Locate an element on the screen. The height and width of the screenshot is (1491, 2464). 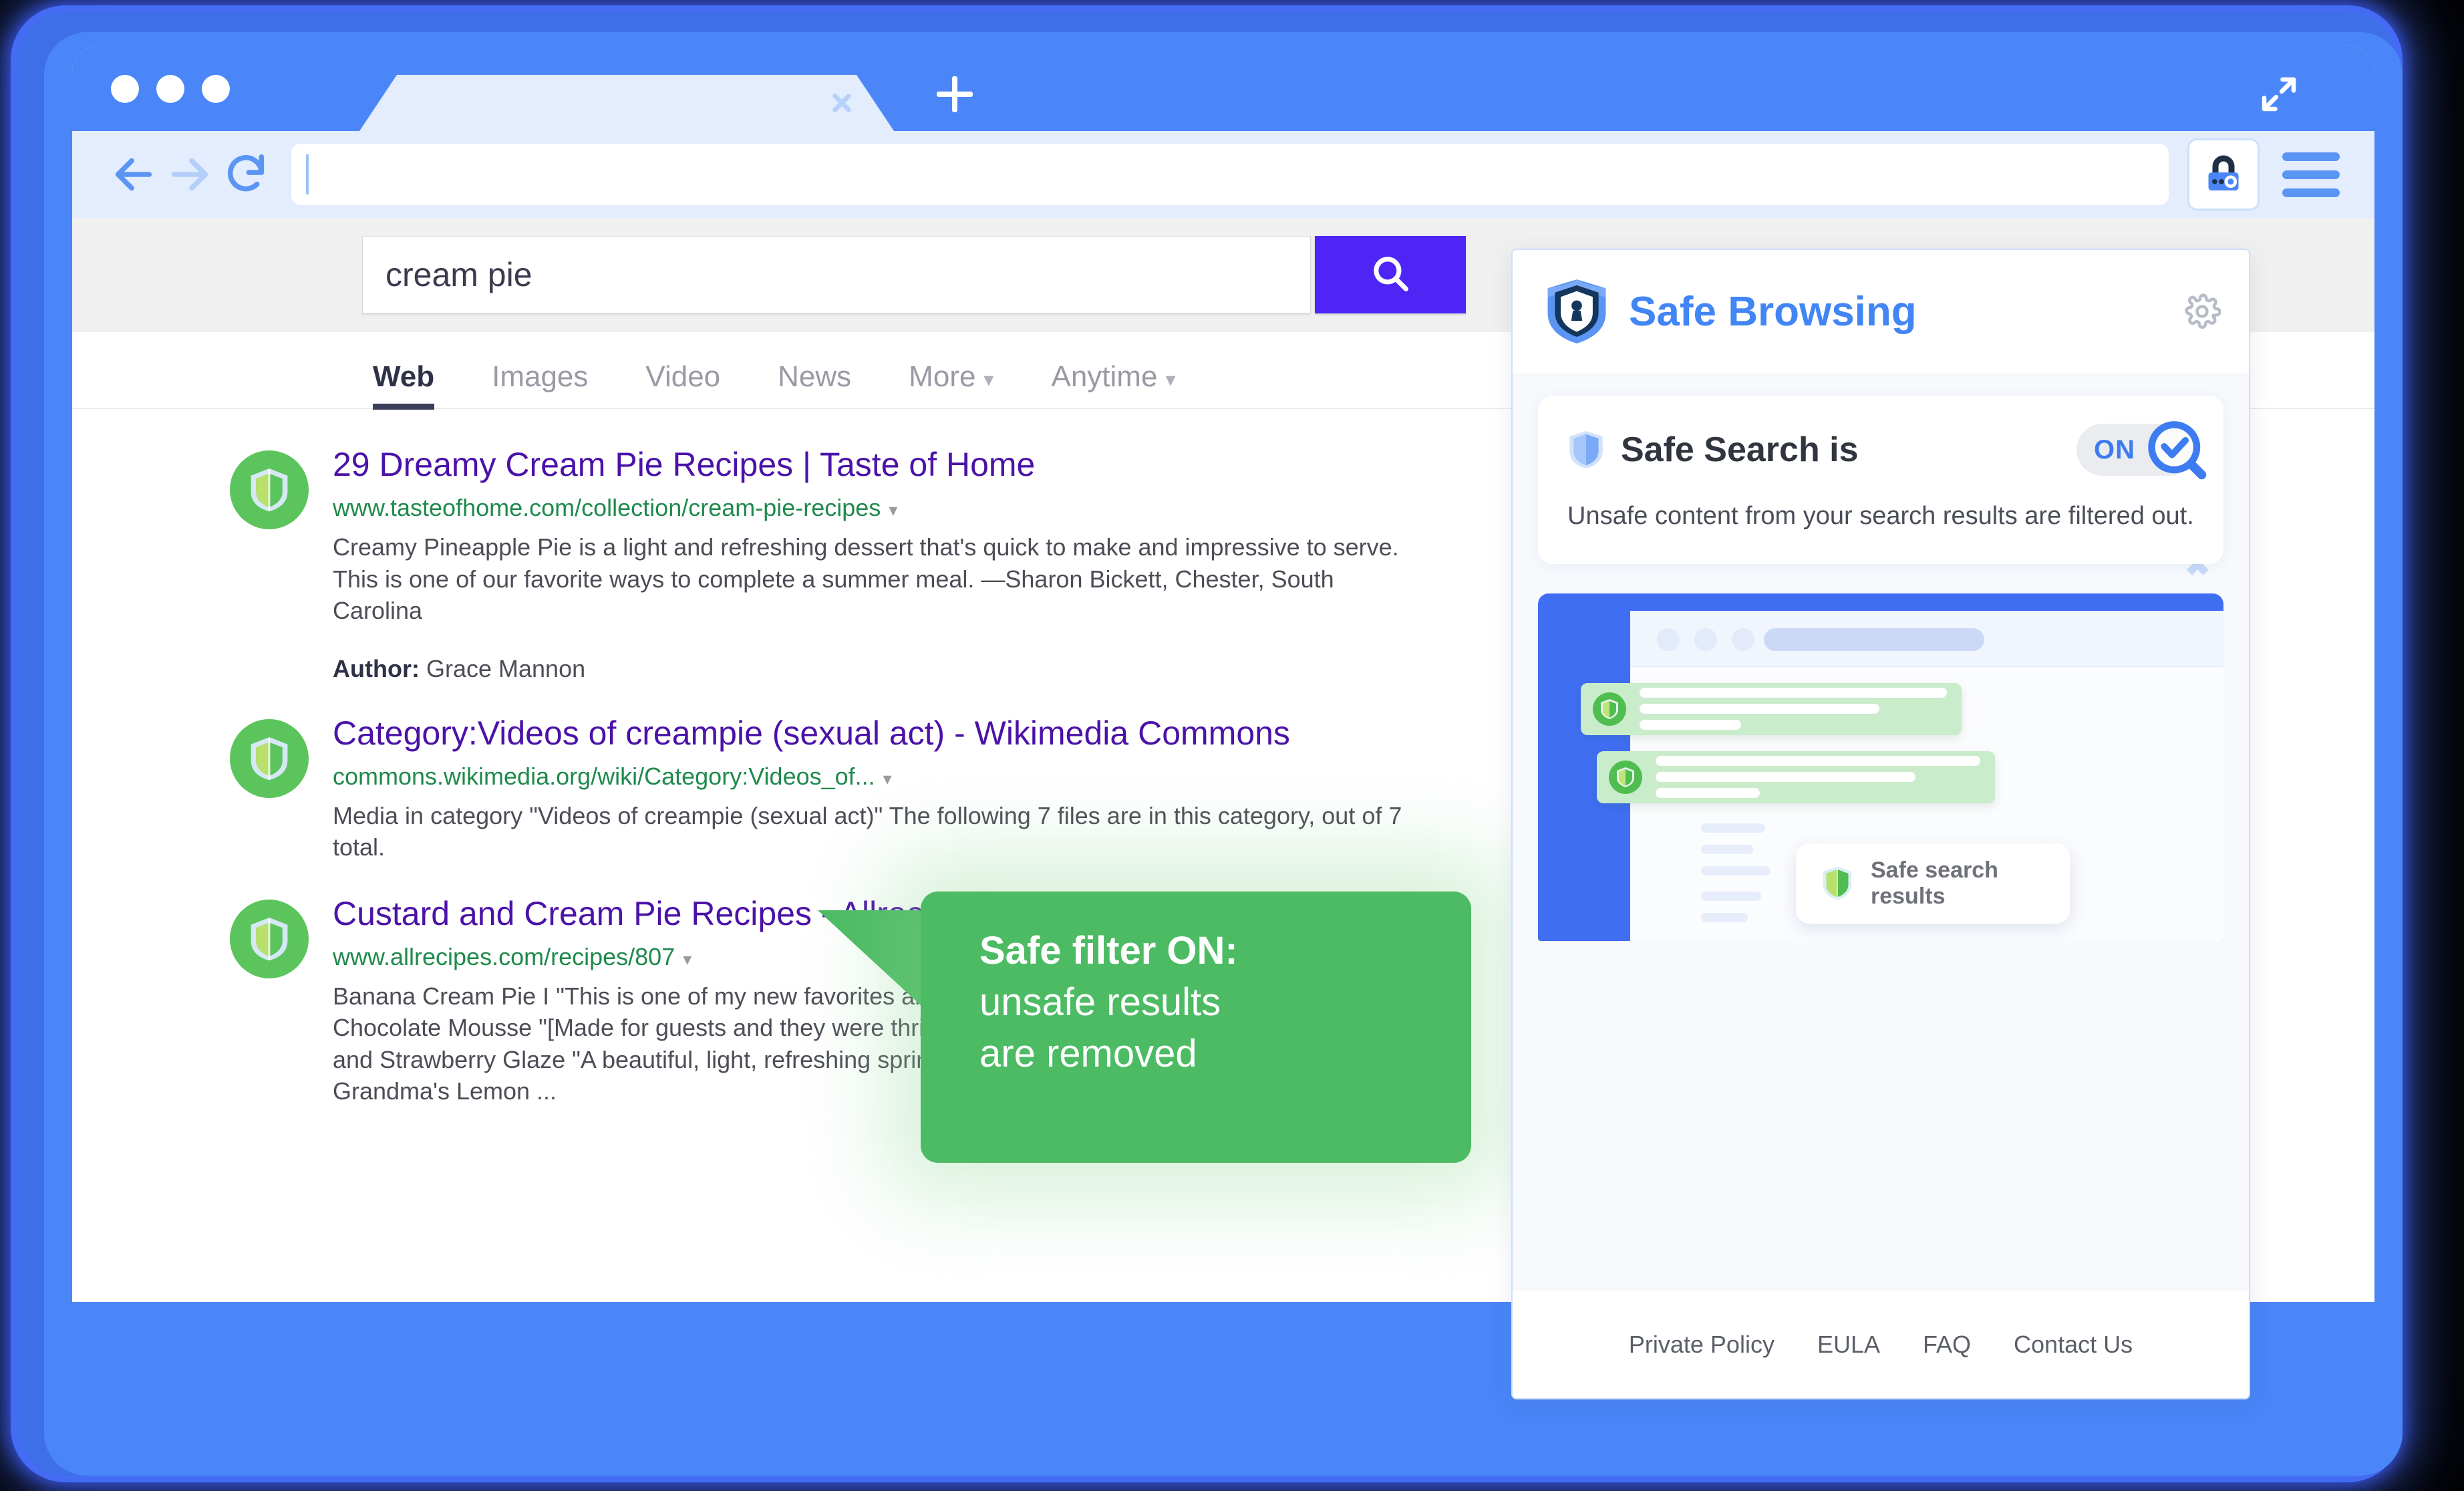
tab-anytime: Anytime ▾ is located at coordinates (1113, 384).